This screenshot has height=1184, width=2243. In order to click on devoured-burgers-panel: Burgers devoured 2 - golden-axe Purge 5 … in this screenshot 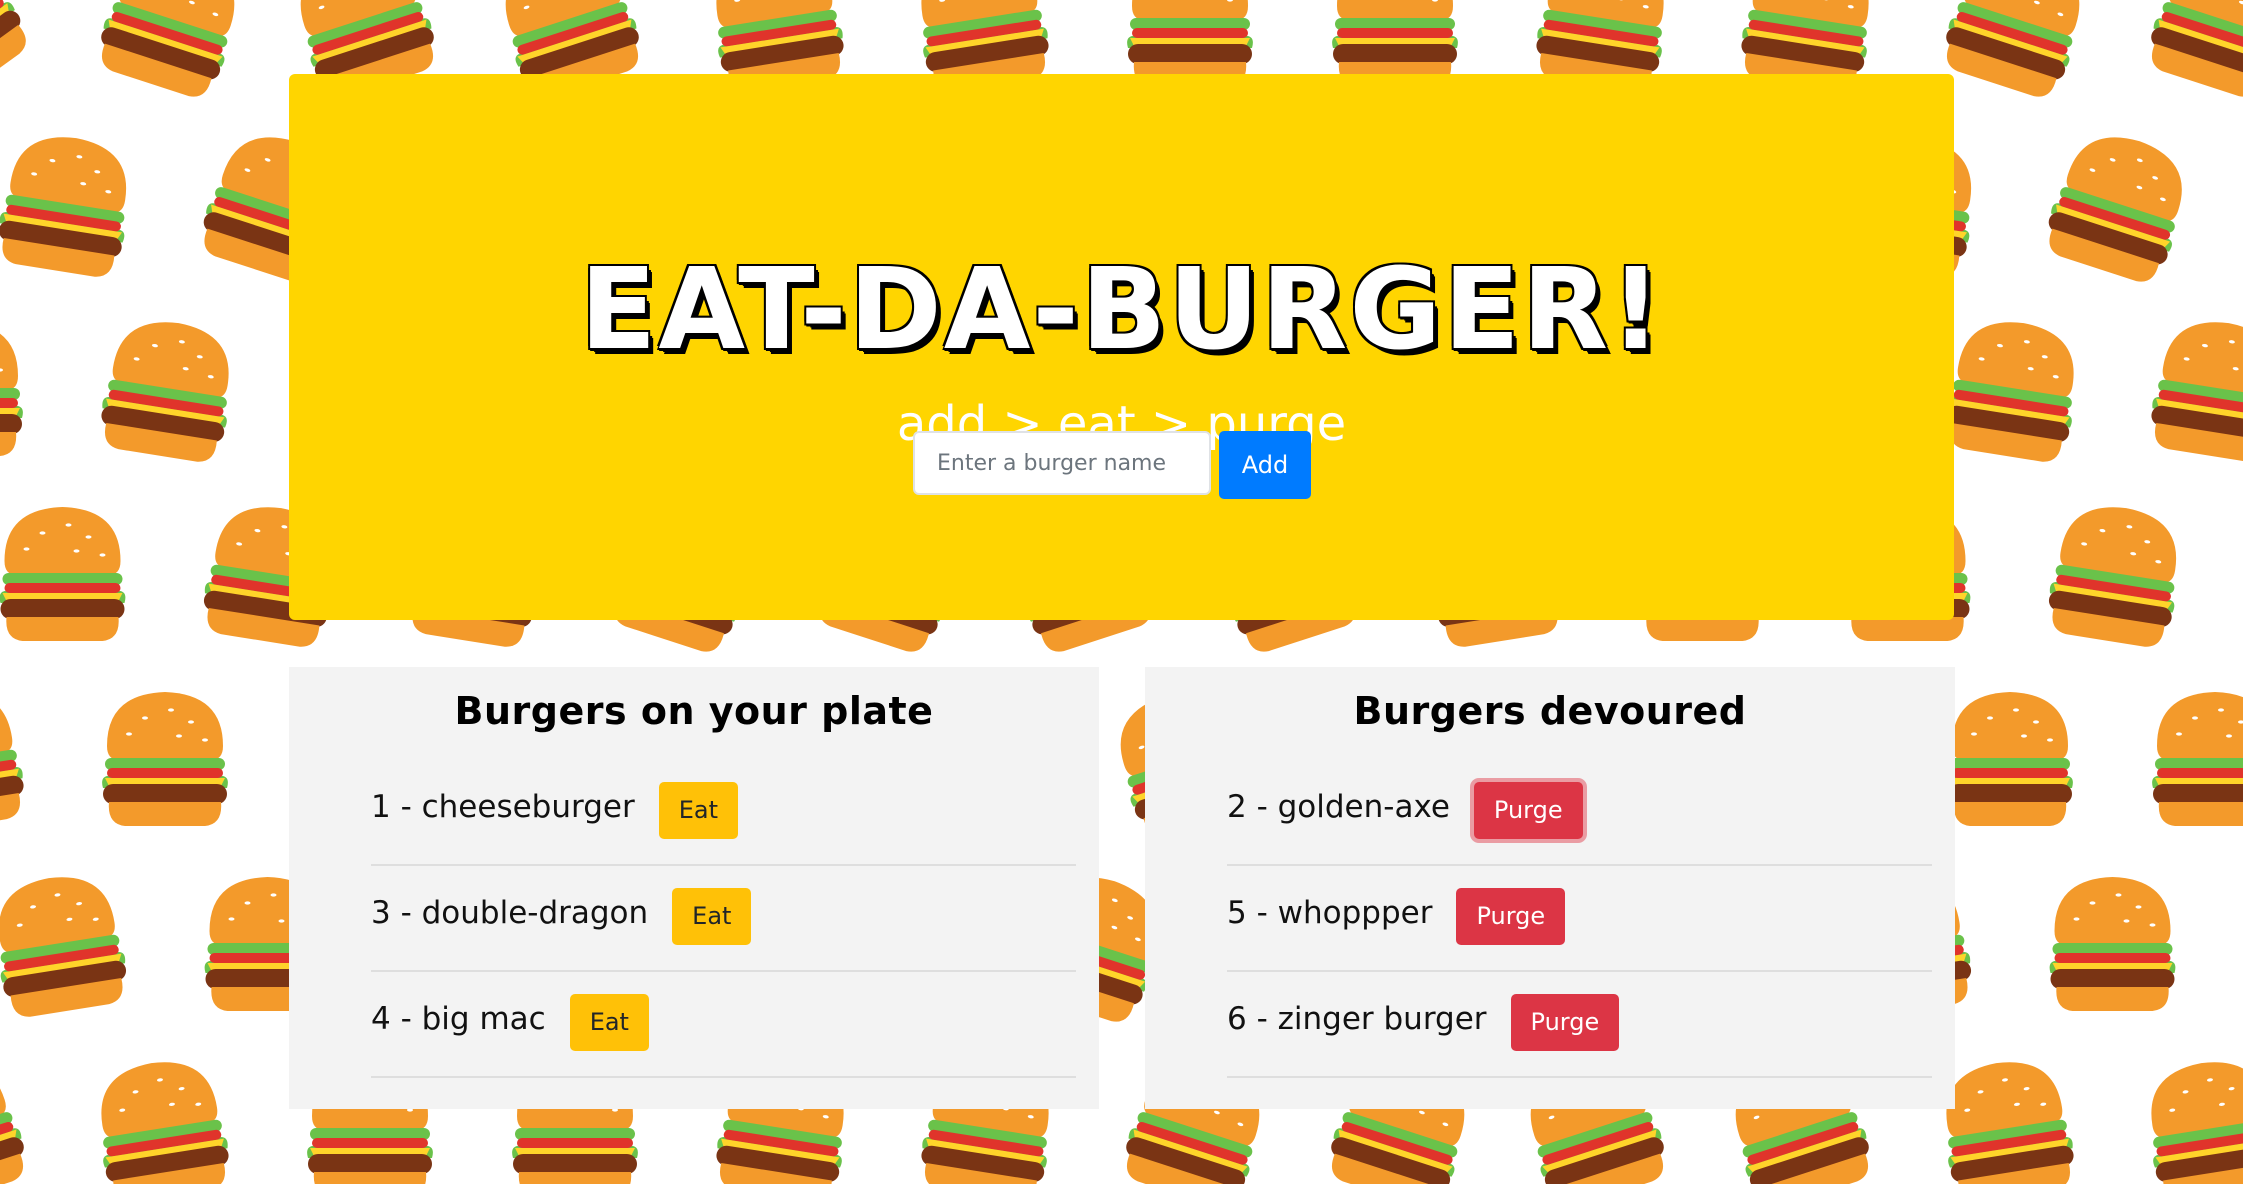, I will do `click(1550, 888)`.